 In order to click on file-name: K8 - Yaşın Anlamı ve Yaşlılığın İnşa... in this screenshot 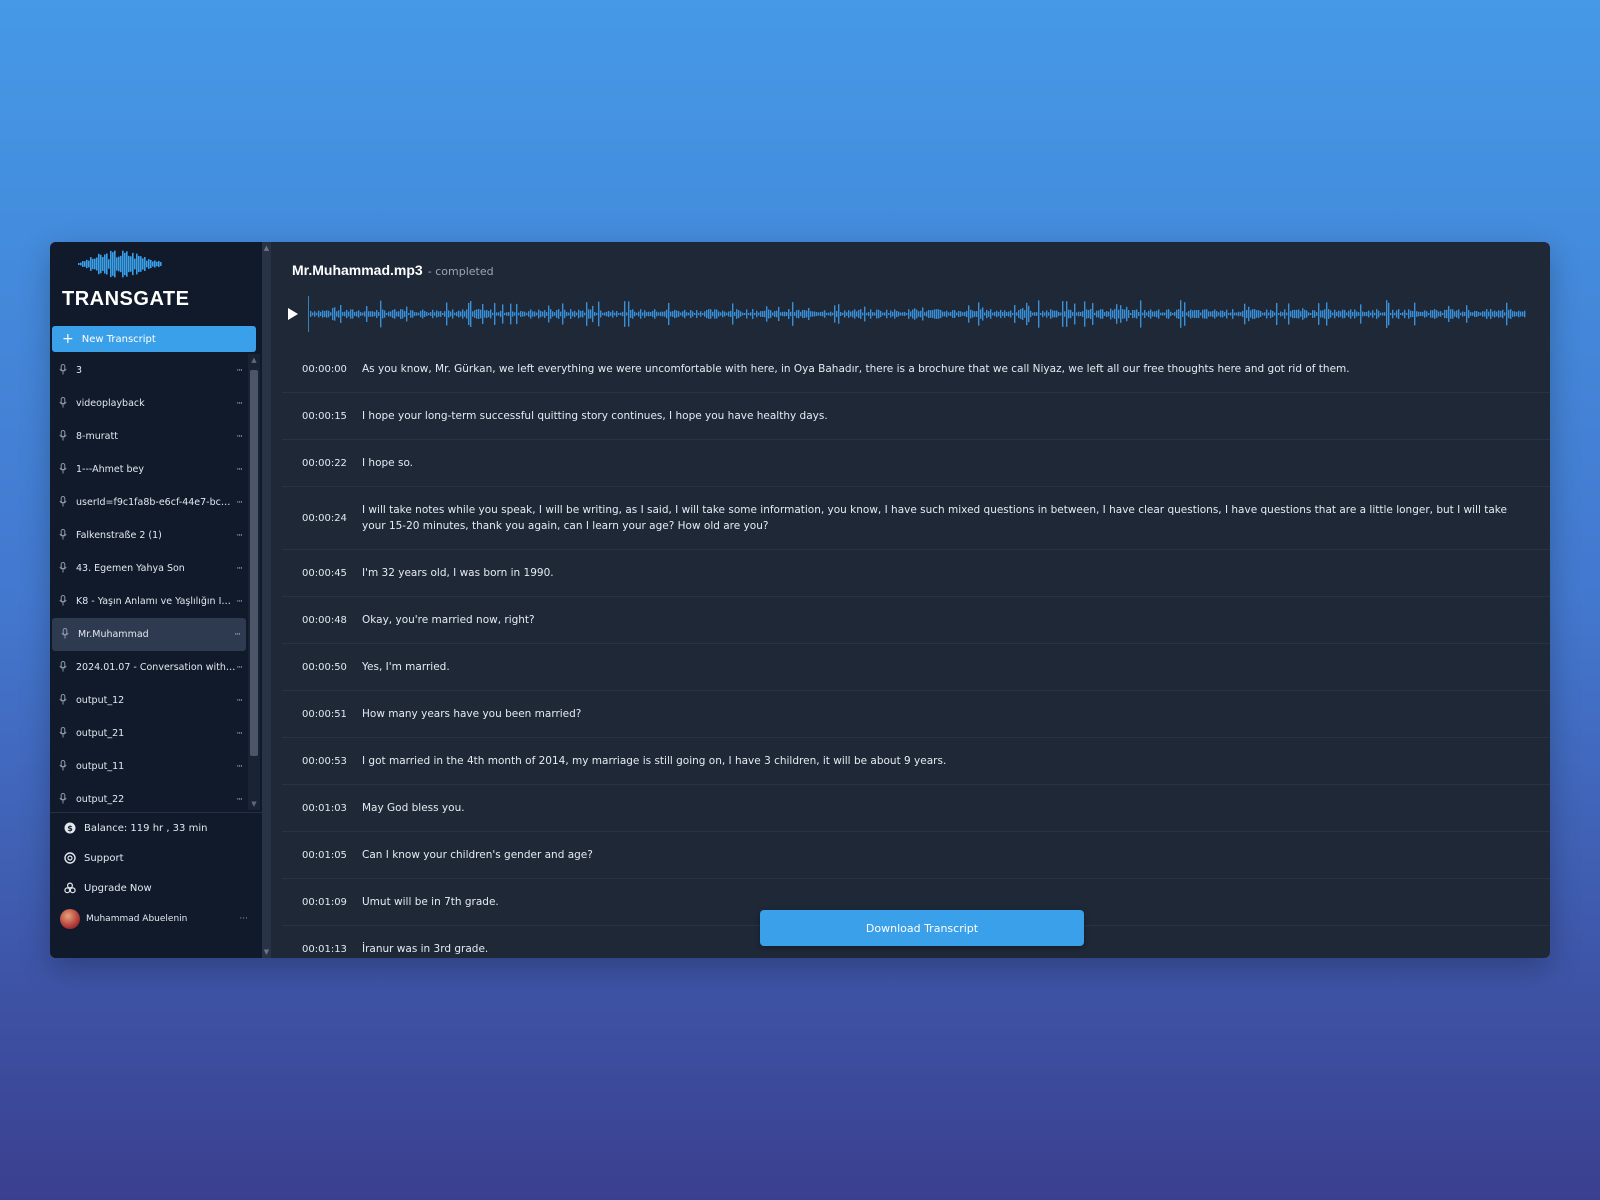, I will do `click(156, 601)`.